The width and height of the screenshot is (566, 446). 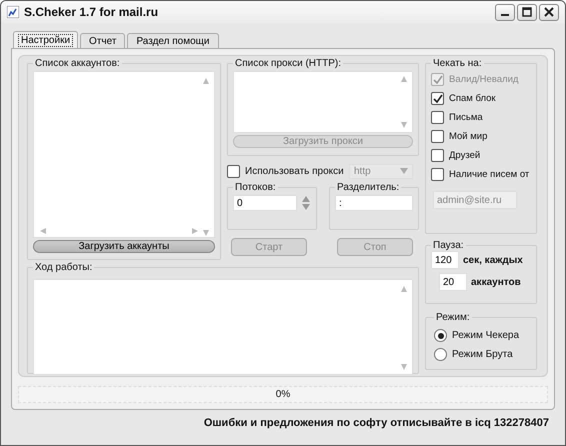 I want to click on group-label: Список аккаунтов:, so click(x=77, y=63).